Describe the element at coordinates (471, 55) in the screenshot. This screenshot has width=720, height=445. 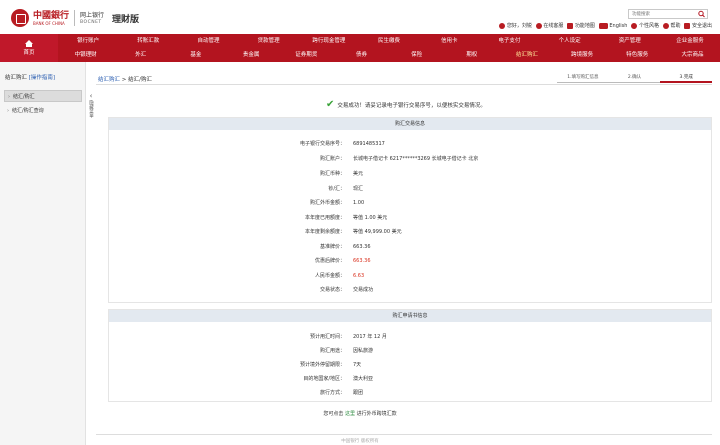
I see `nav-item: 期权` at that location.